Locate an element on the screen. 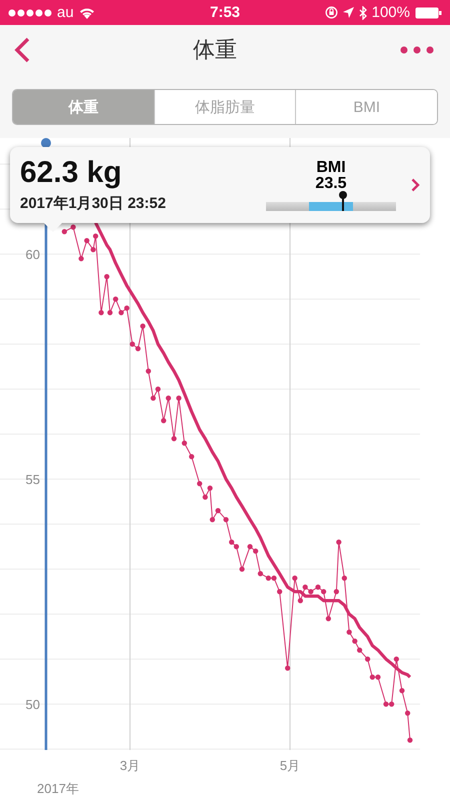 Image resolution: width=450 pixels, height=800 pixels. chevron-right-icon is located at coordinates (415, 185).